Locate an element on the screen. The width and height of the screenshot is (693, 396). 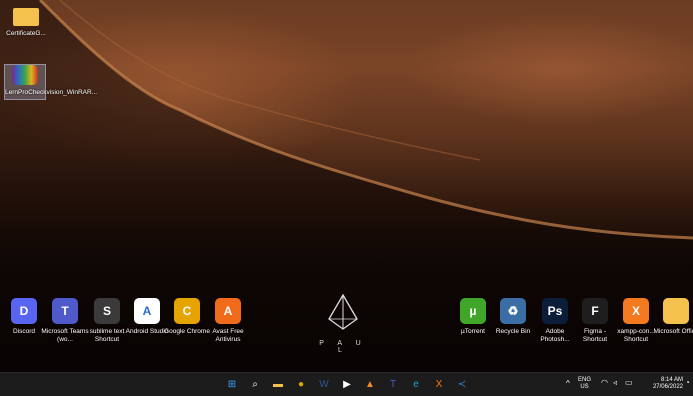
vscode-icon: ≺ is located at coordinates (462, 384).